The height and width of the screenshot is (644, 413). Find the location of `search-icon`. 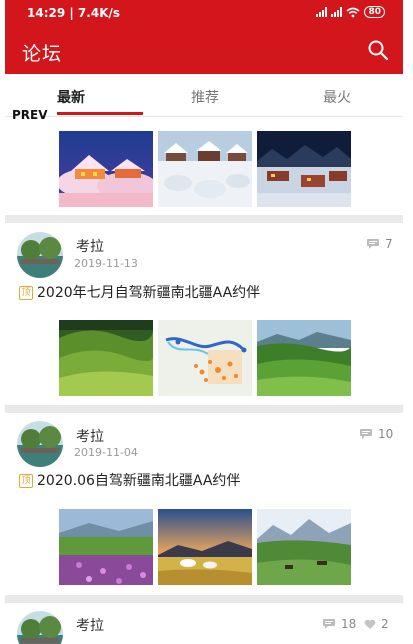

search-icon is located at coordinates (378, 50).